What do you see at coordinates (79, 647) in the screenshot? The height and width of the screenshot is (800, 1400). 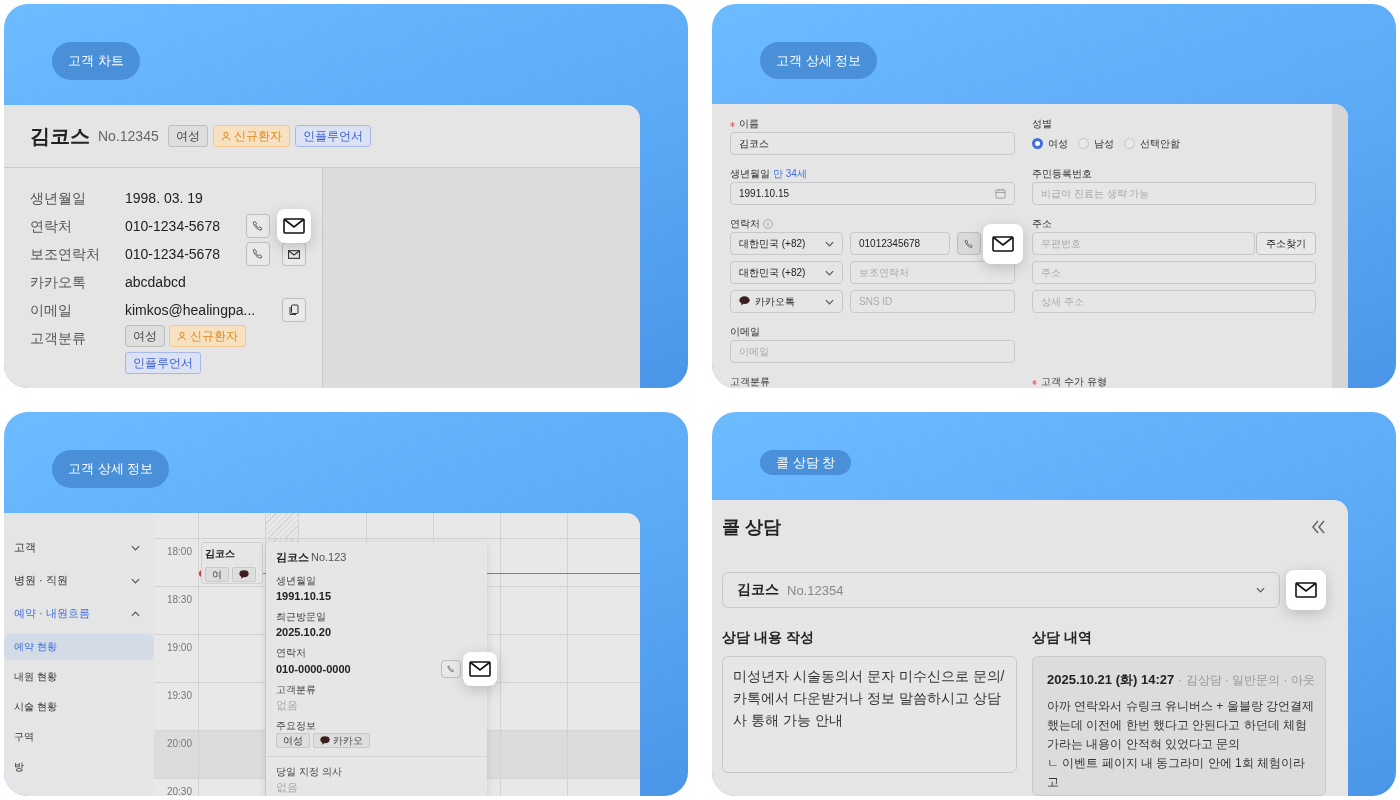 I see `submenu-item: 예약 현황` at bounding box center [79, 647].